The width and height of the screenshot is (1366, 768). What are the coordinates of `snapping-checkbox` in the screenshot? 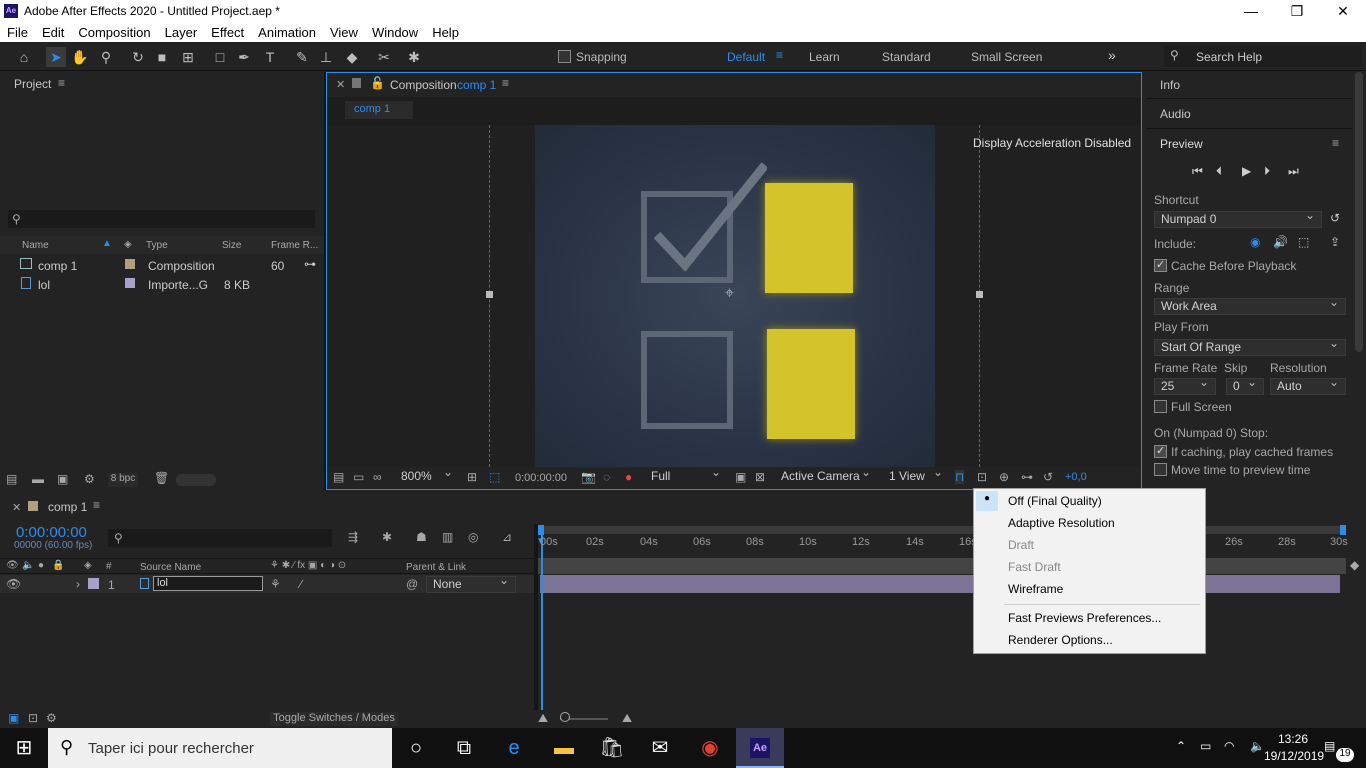 It's located at (564, 56).